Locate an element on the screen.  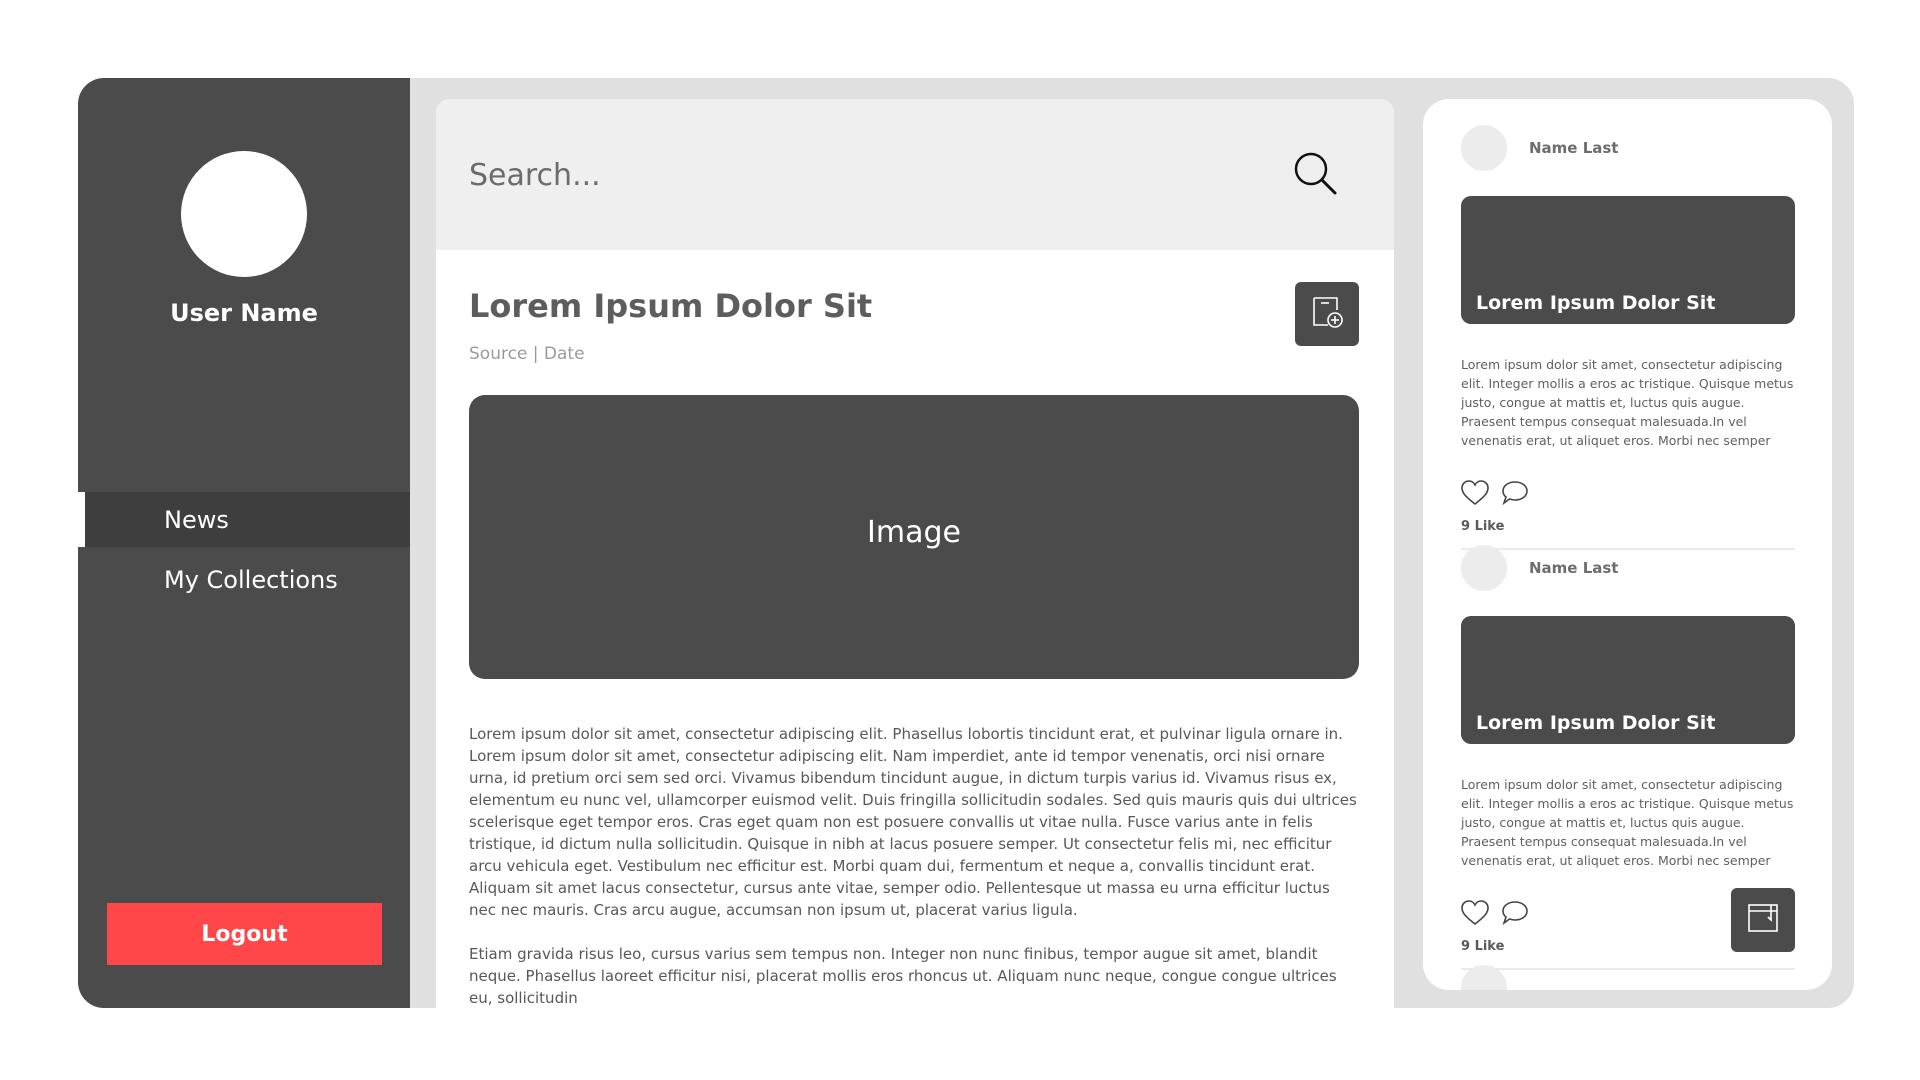
article-meta: Source | Date is located at coordinates (527, 354).